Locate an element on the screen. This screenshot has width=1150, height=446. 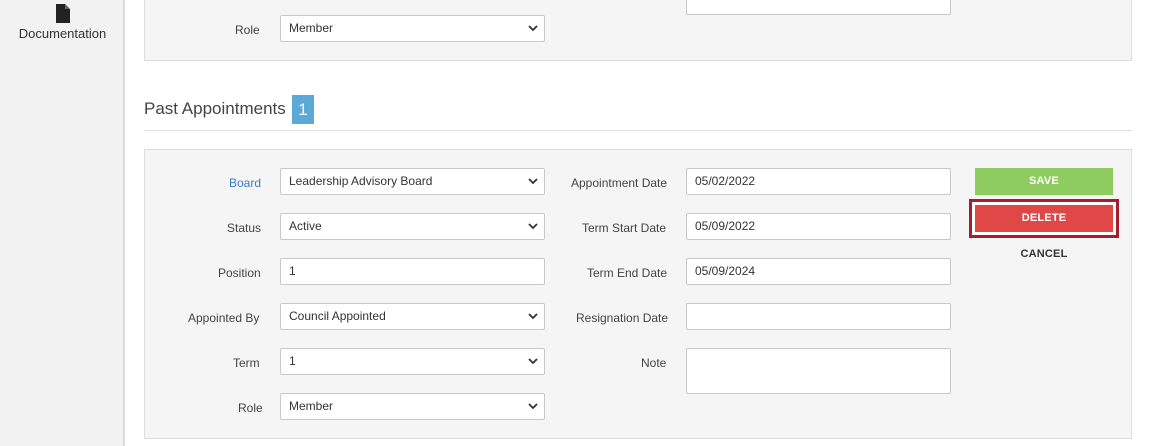
appointment-date-value: 05/02/2022 is located at coordinates (725, 181).